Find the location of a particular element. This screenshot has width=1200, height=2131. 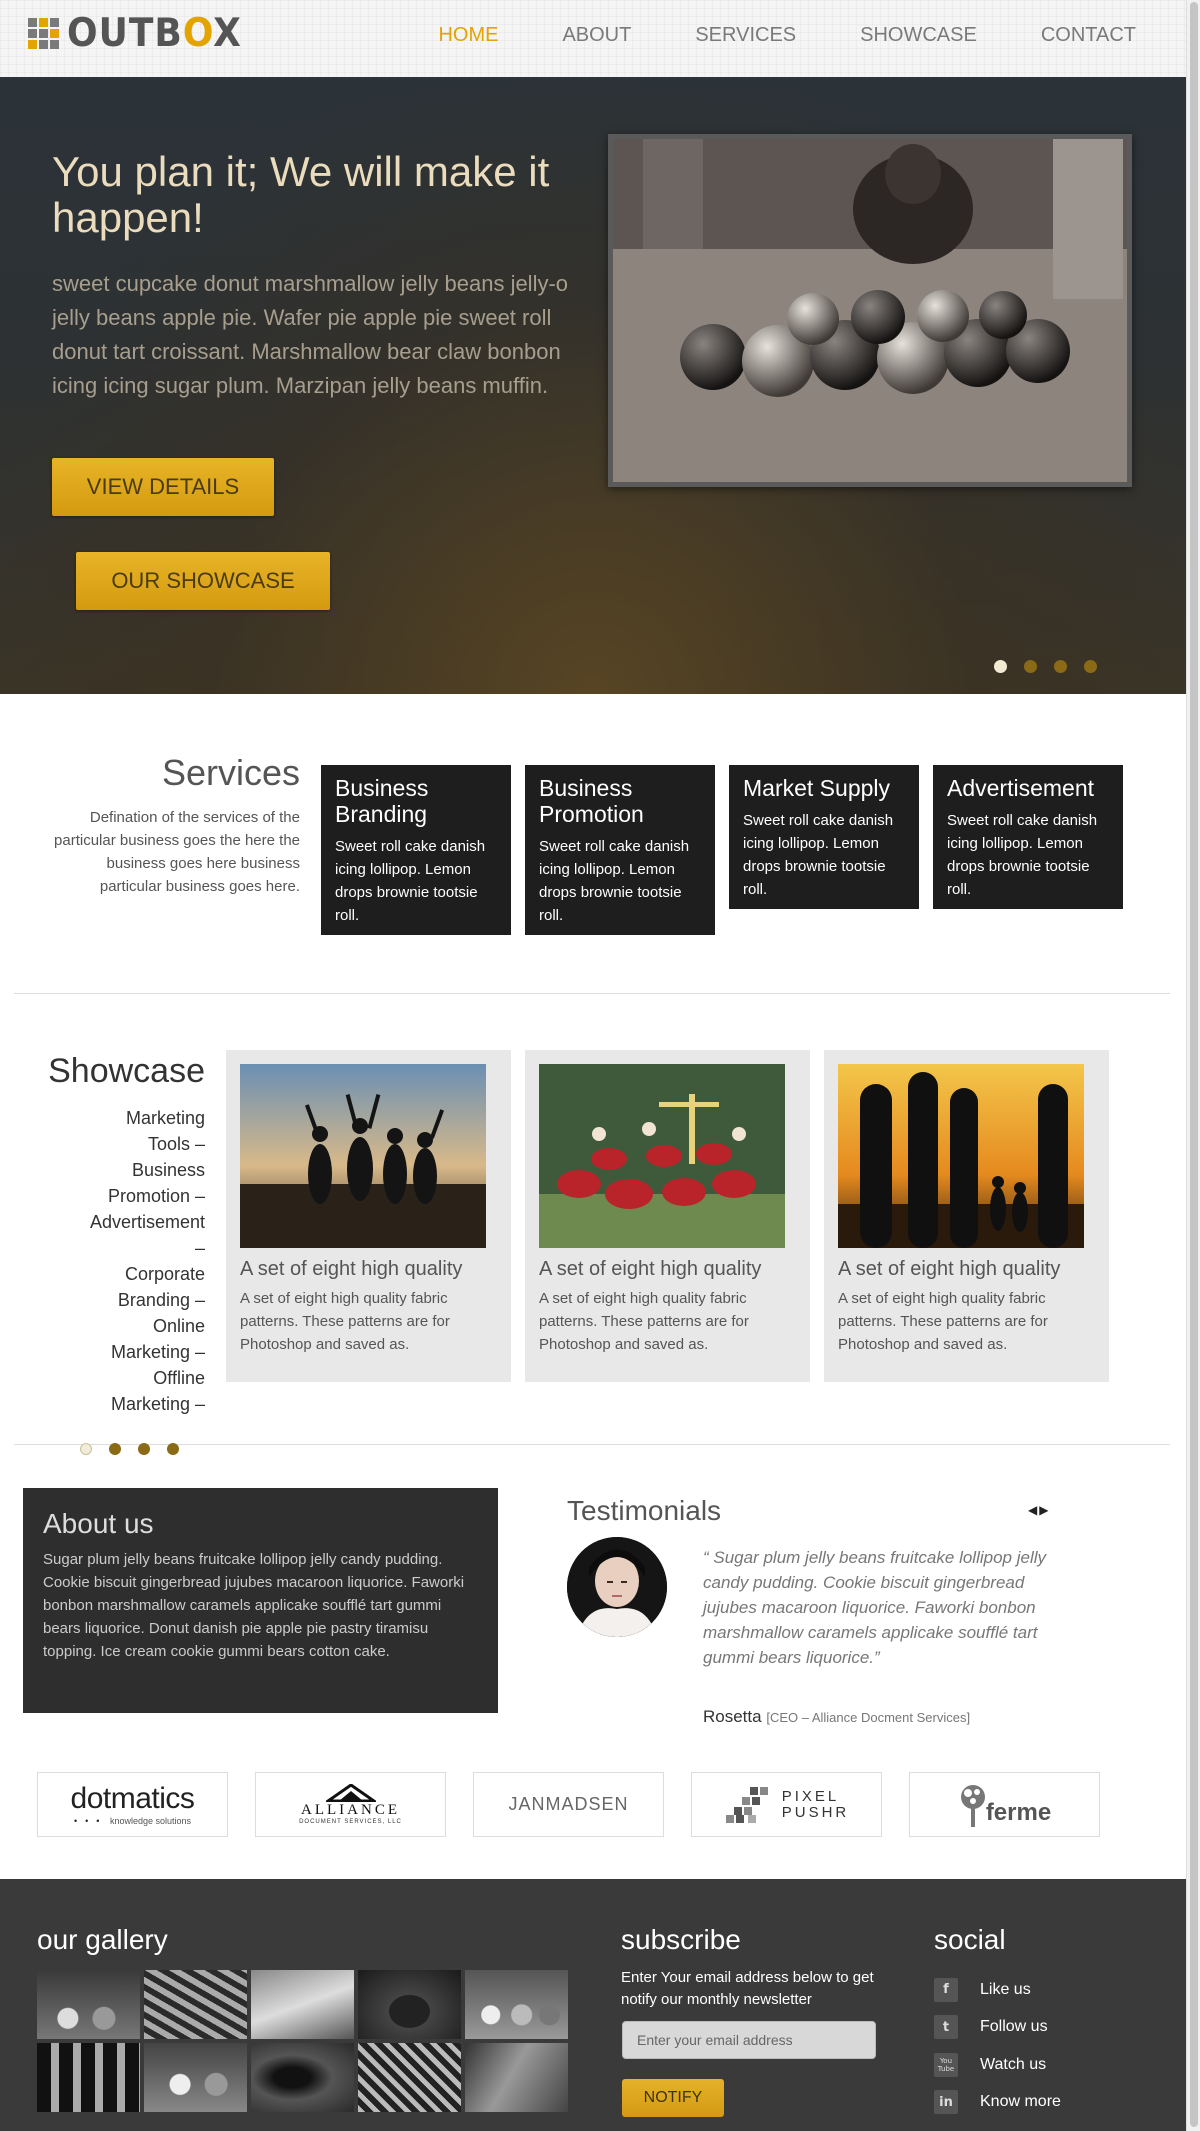

avatar is located at coordinates (617, 1587).